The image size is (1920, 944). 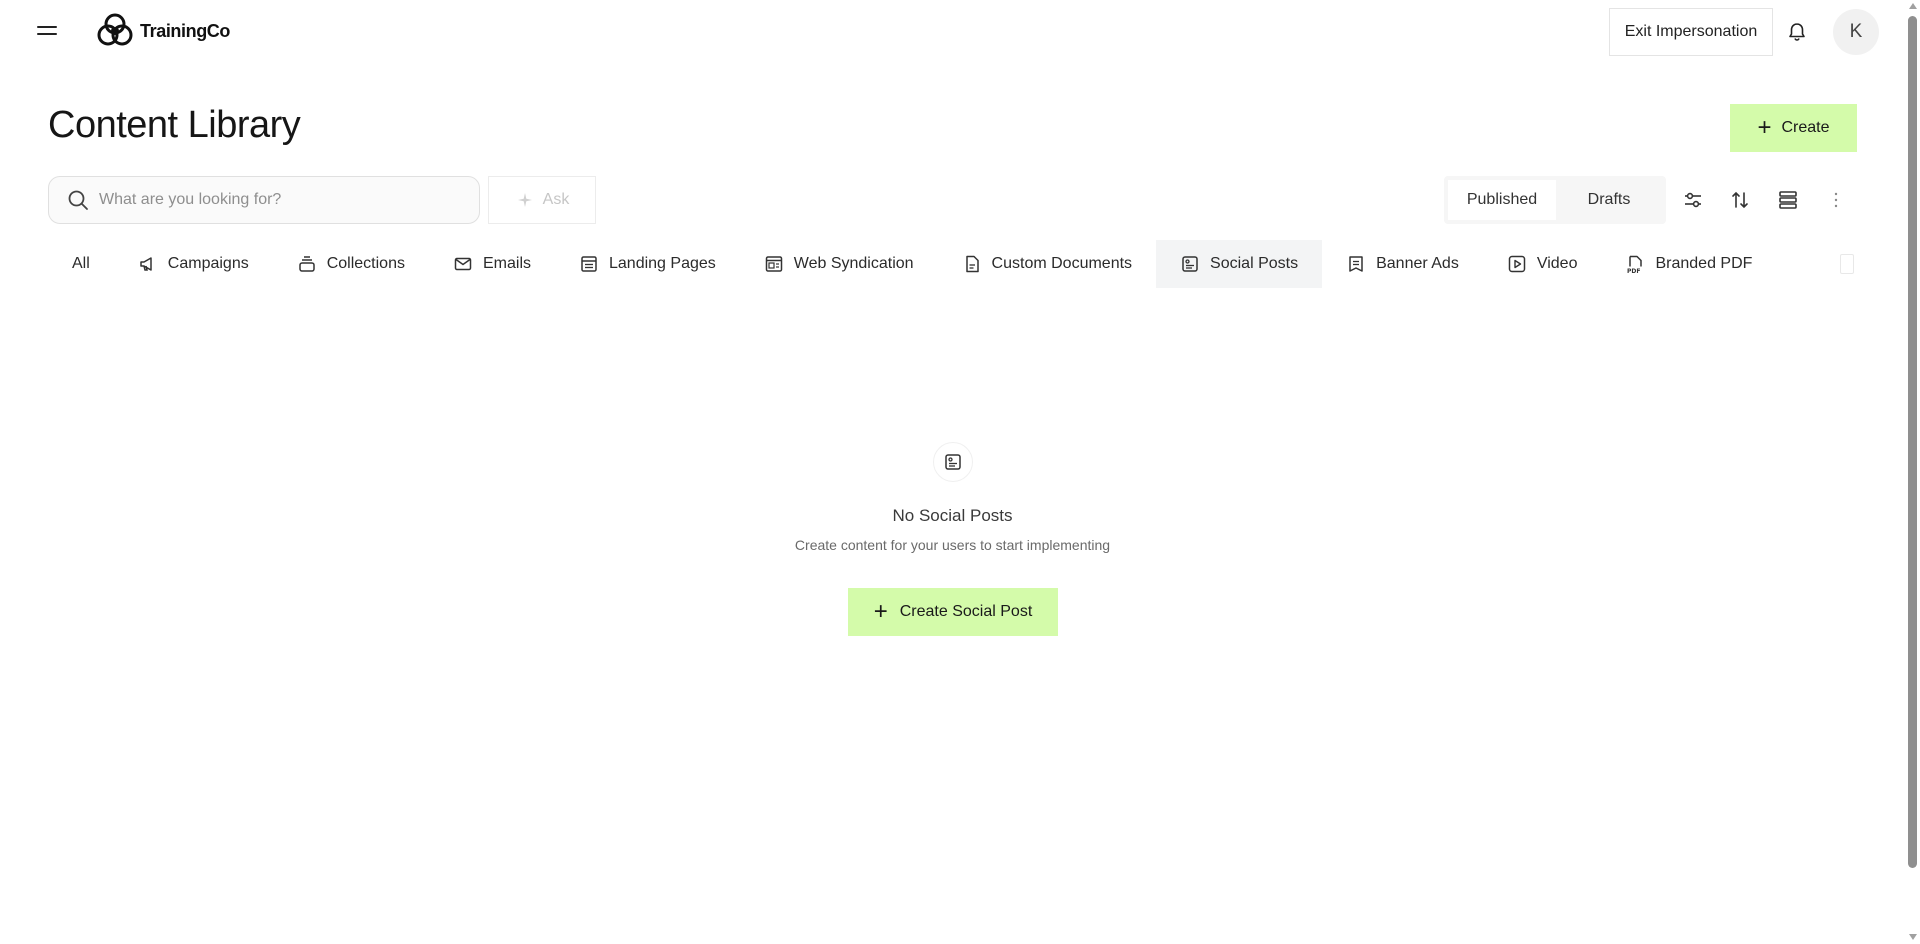 I want to click on ask-ai-button: Ask, so click(x=542, y=200).